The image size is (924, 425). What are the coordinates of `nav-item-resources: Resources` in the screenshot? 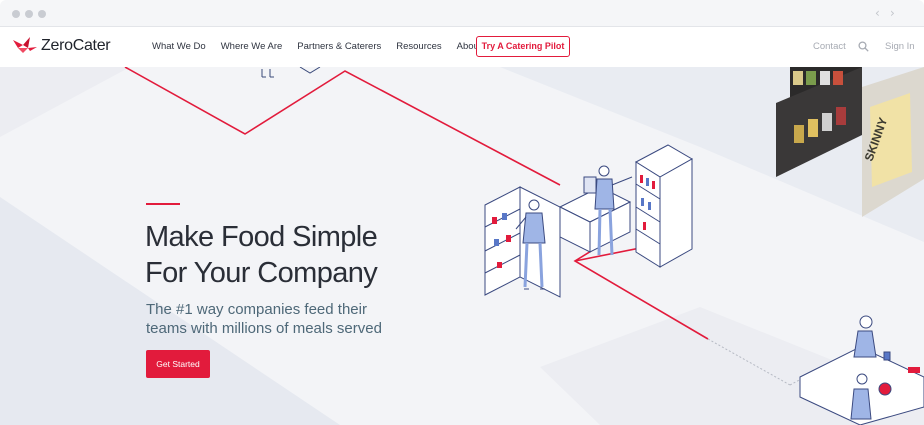 It's located at (418, 46).